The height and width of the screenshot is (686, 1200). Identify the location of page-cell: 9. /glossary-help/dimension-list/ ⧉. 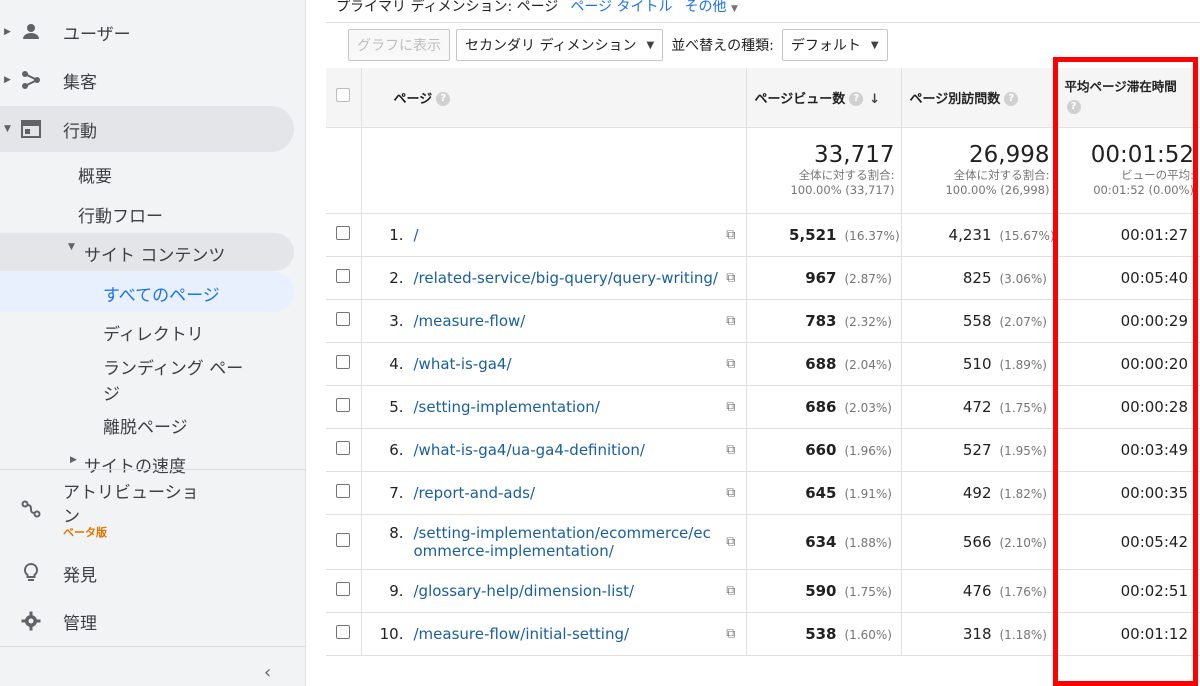
(554, 591).